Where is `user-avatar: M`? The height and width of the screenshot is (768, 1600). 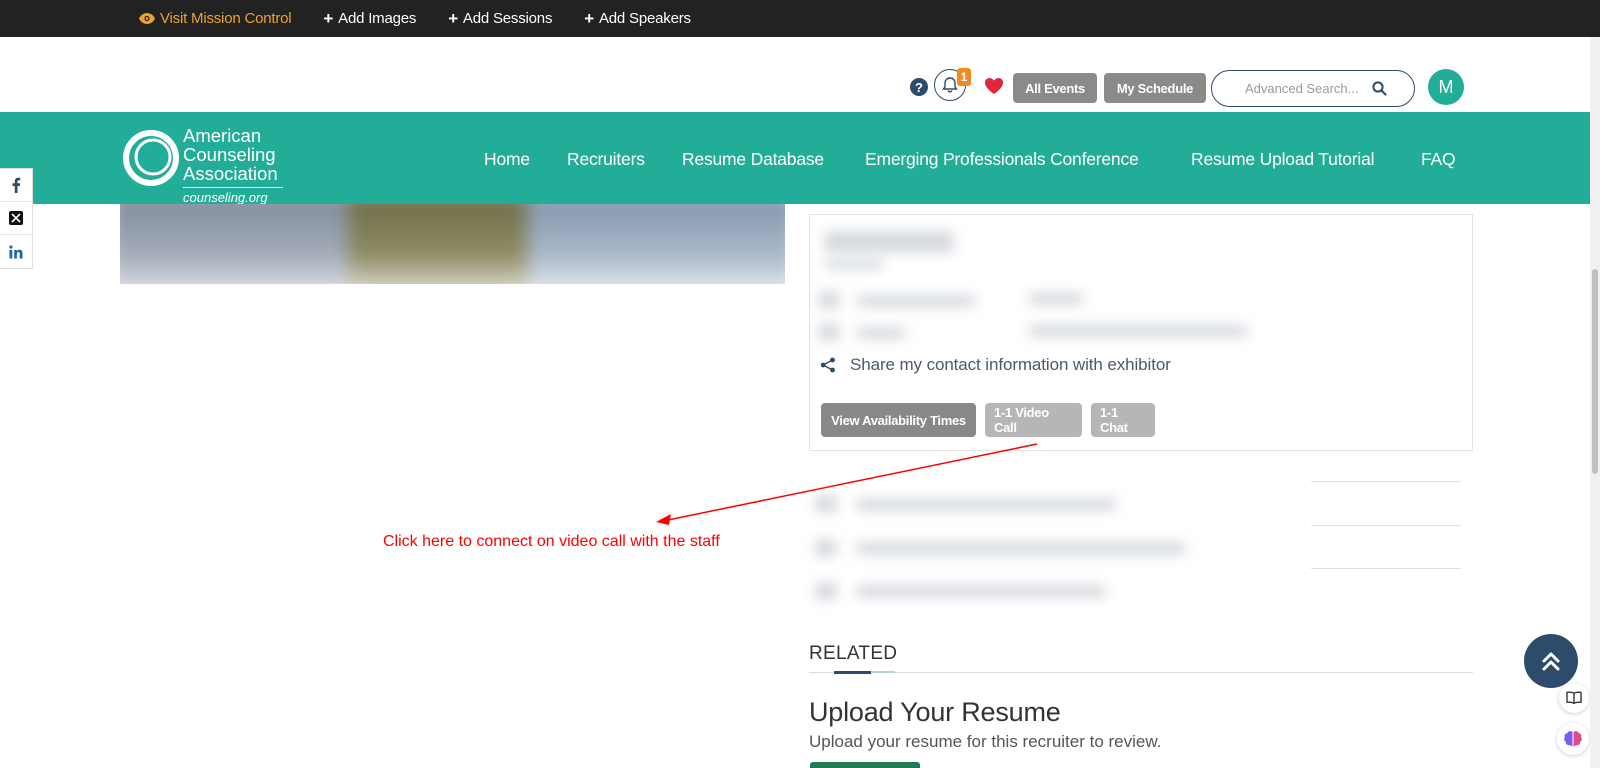
user-avatar: M is located at coordinates (1446, 87).